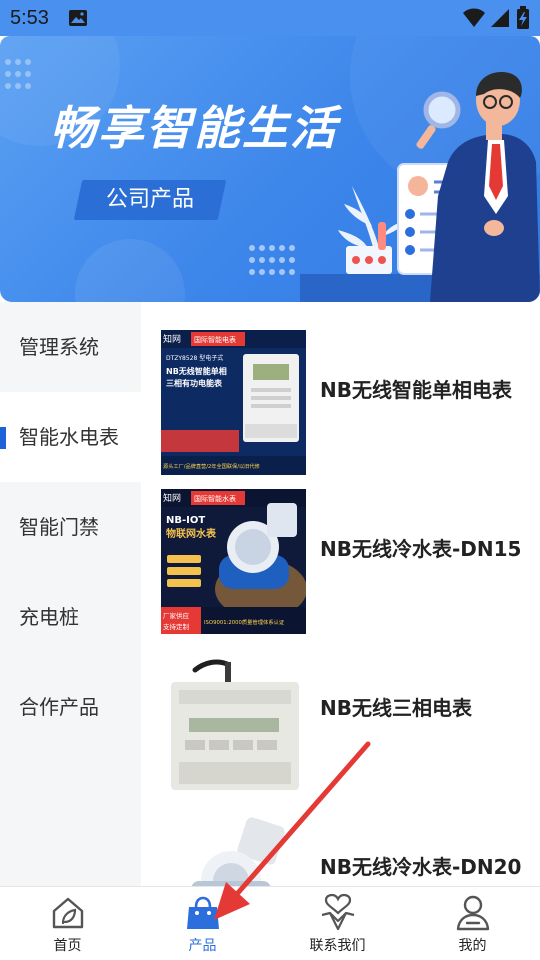  I want to click on sidebar-item-smart-meter: 智能水电表, so click(70, 437).